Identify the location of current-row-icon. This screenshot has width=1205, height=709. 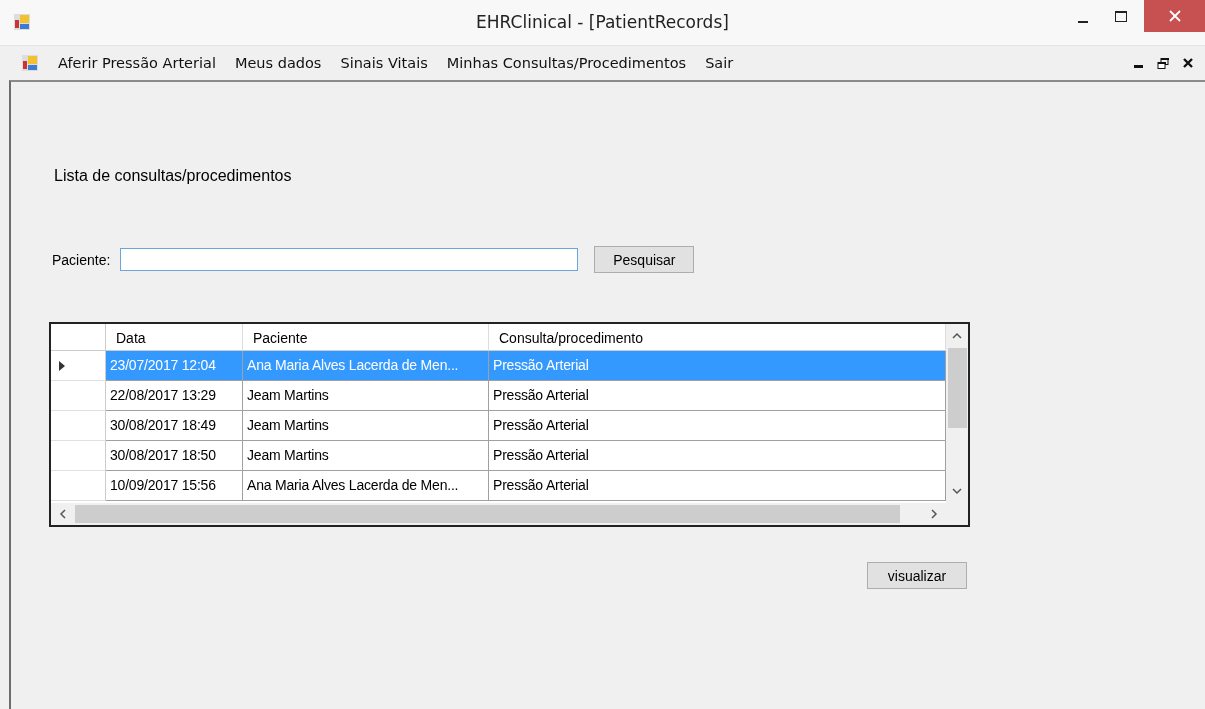
(62, 365).